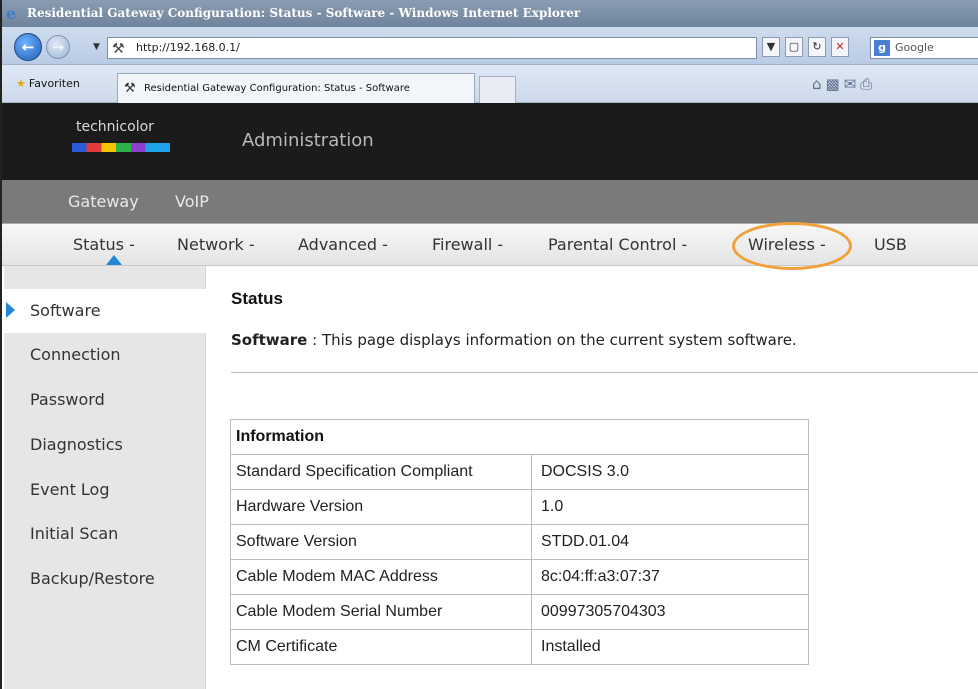  I want to click on active-tab-indicator, so click(114, 260).